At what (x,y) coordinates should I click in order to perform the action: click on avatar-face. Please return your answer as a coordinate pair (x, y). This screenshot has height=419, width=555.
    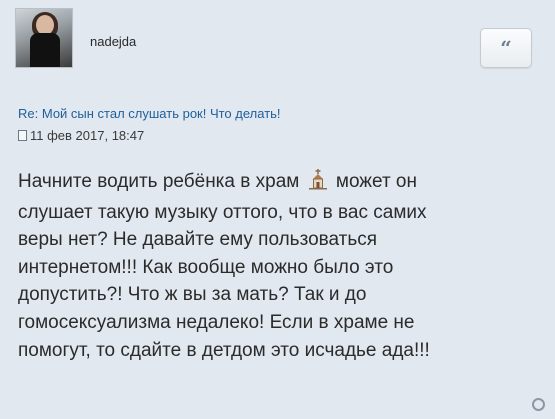
    Looking at the image, I should click on (45, 25).